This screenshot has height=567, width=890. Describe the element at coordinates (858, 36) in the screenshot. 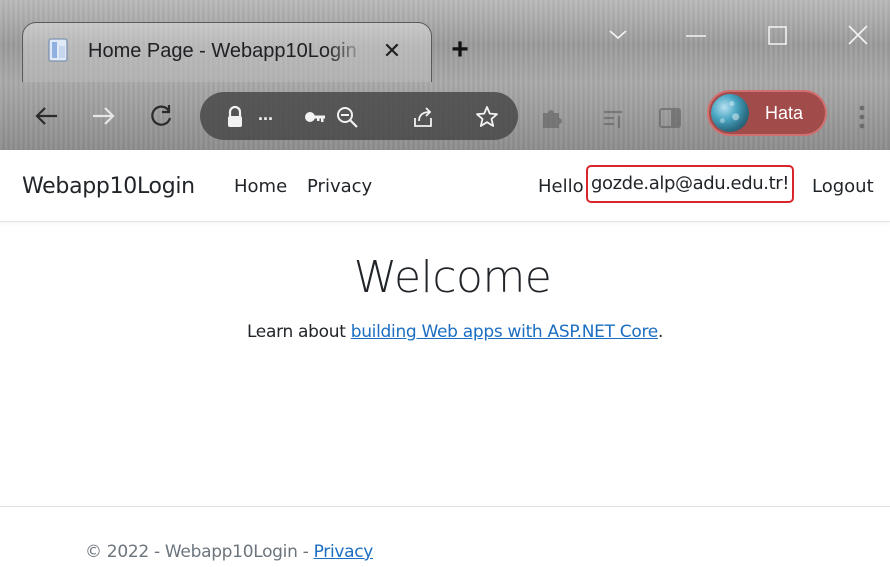

I see `window-close-icon` at that location.